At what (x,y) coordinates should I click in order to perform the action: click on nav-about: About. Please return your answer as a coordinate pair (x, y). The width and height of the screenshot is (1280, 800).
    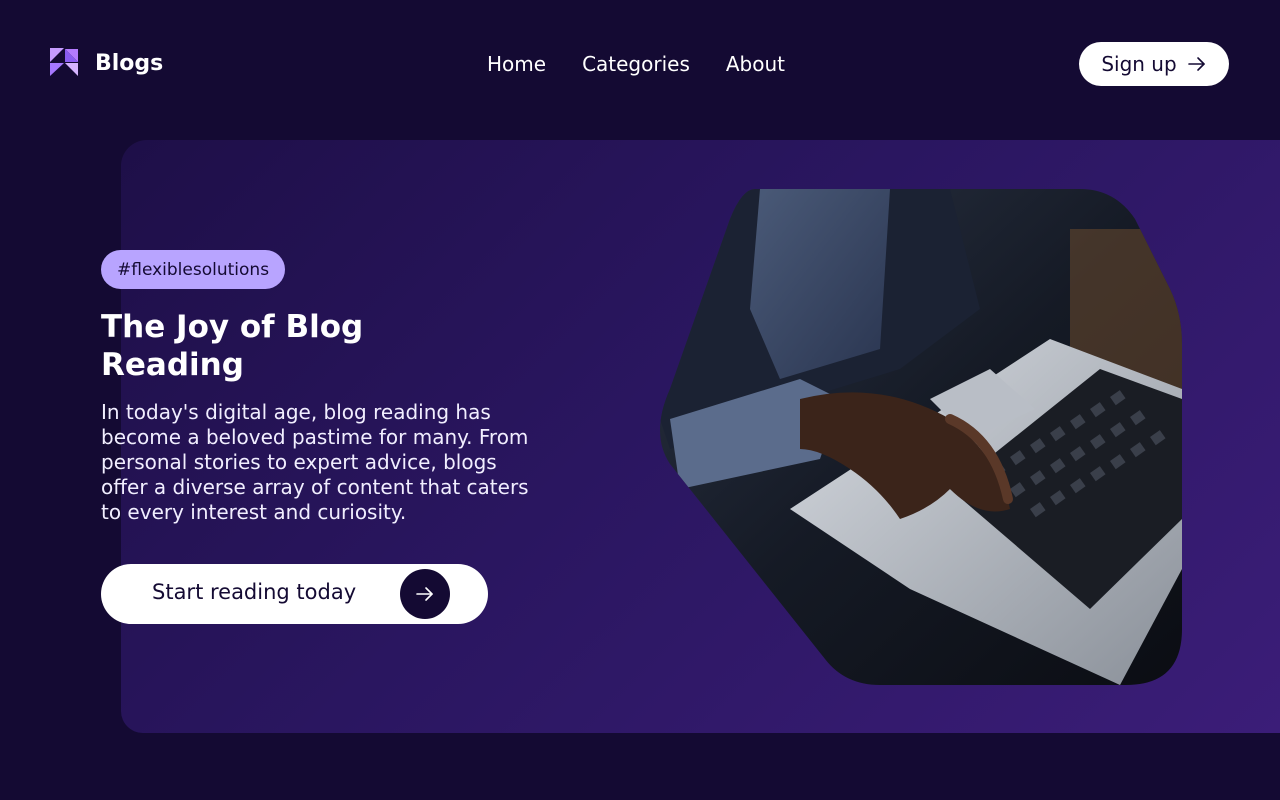
    Looking at the image, I should click on (755, 64).